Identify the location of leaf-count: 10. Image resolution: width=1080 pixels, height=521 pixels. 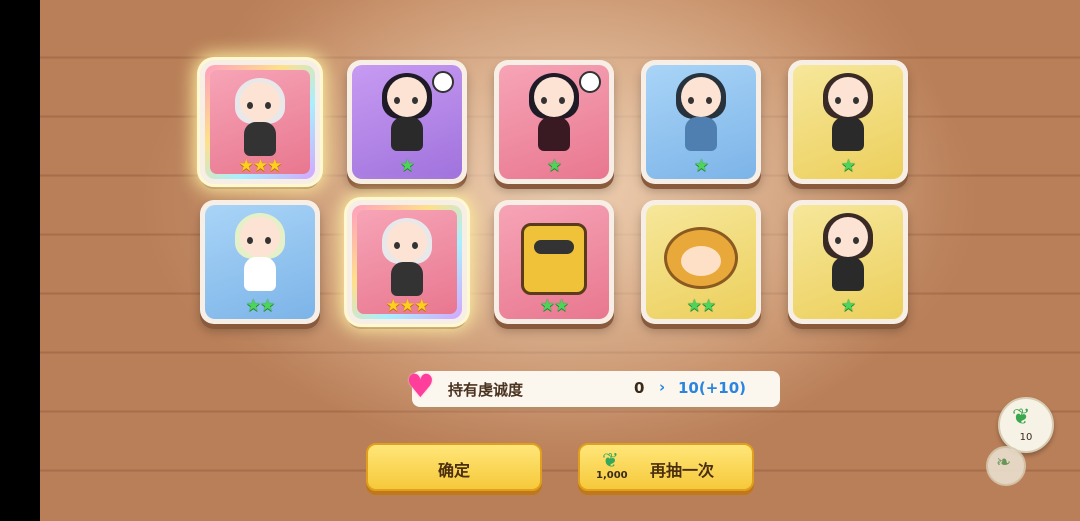
(1026, 437).